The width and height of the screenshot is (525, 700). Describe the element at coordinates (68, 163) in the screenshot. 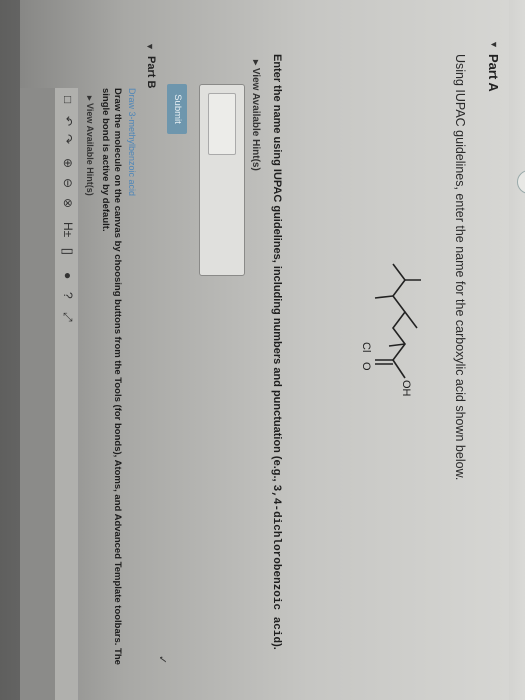

I see `zoom-in-icon: ⊕` at that location.